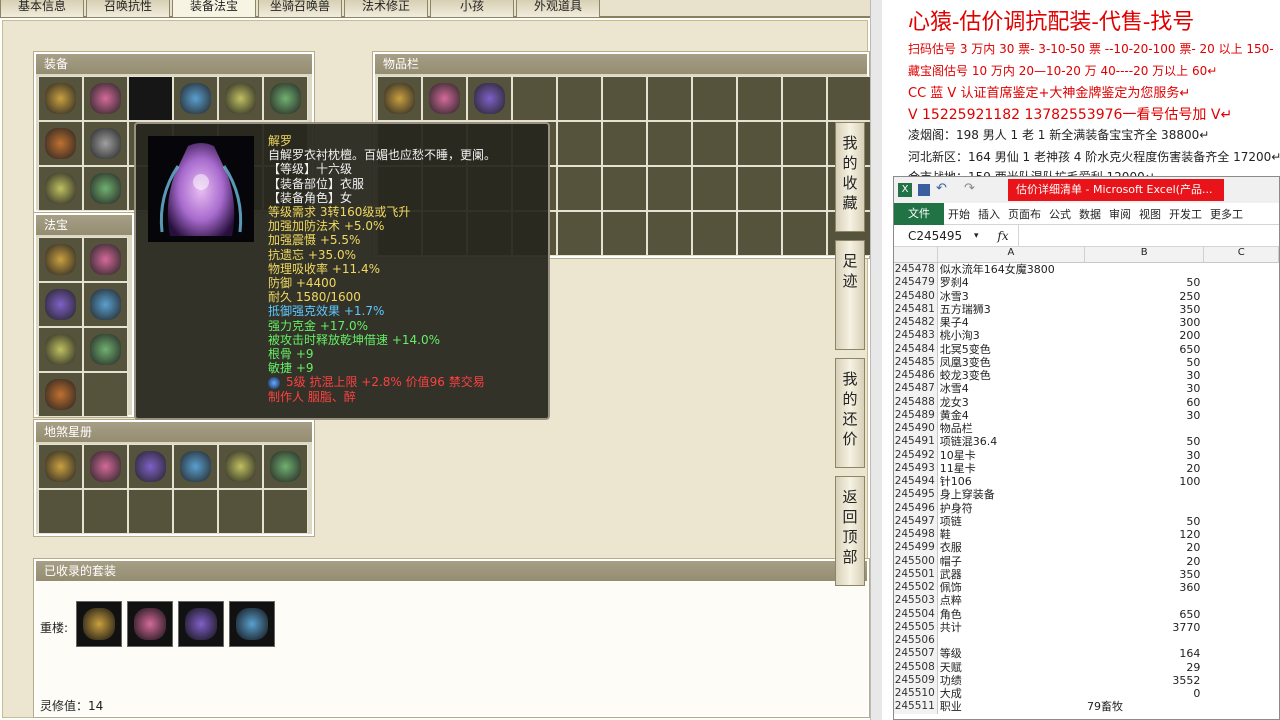 This screenshot has height=720, width=1280. Describe the element at coordinates (1090, 214) in the screenshot. I see `ribbon-tab-5: 数据` at that location.